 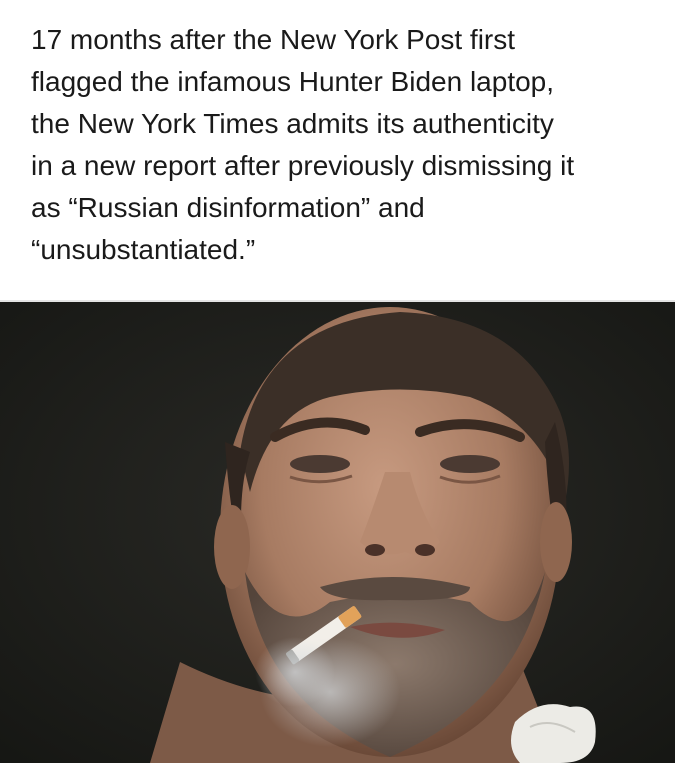 What do you see at coordinates (232, 547) in the screenshot?
I see `ear-left` at bounding box center [232, 547].